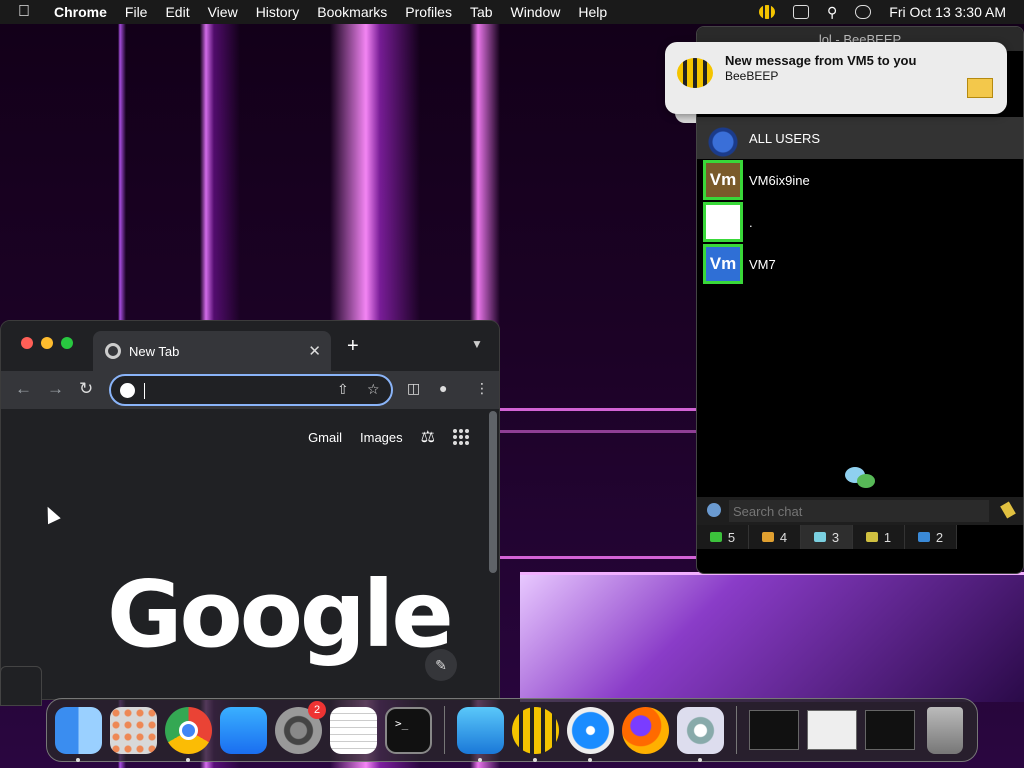 The height and width of the screenshot is (768, 1024). Describe the element at coordinates (923, 537) in the screenshot. I see `files-tab-icon` at that location.